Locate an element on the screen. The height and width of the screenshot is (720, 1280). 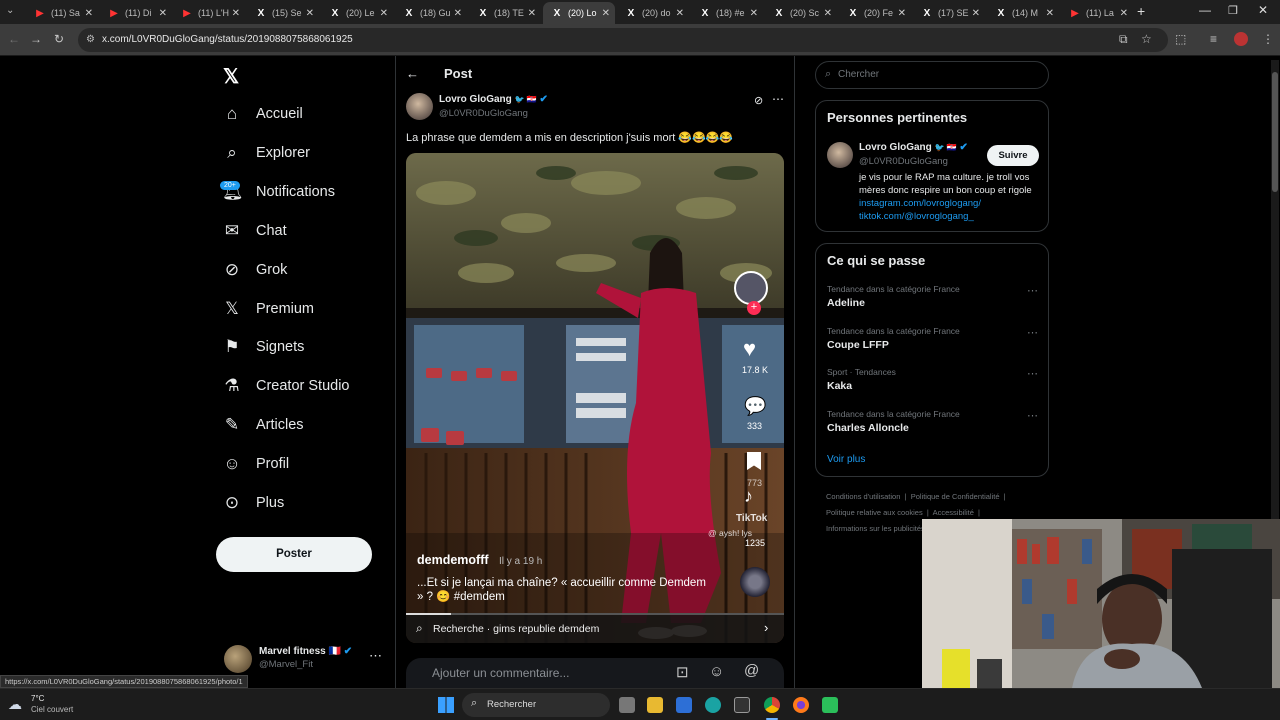
weather-icon: ☁ is located at coordinates (15, 704).